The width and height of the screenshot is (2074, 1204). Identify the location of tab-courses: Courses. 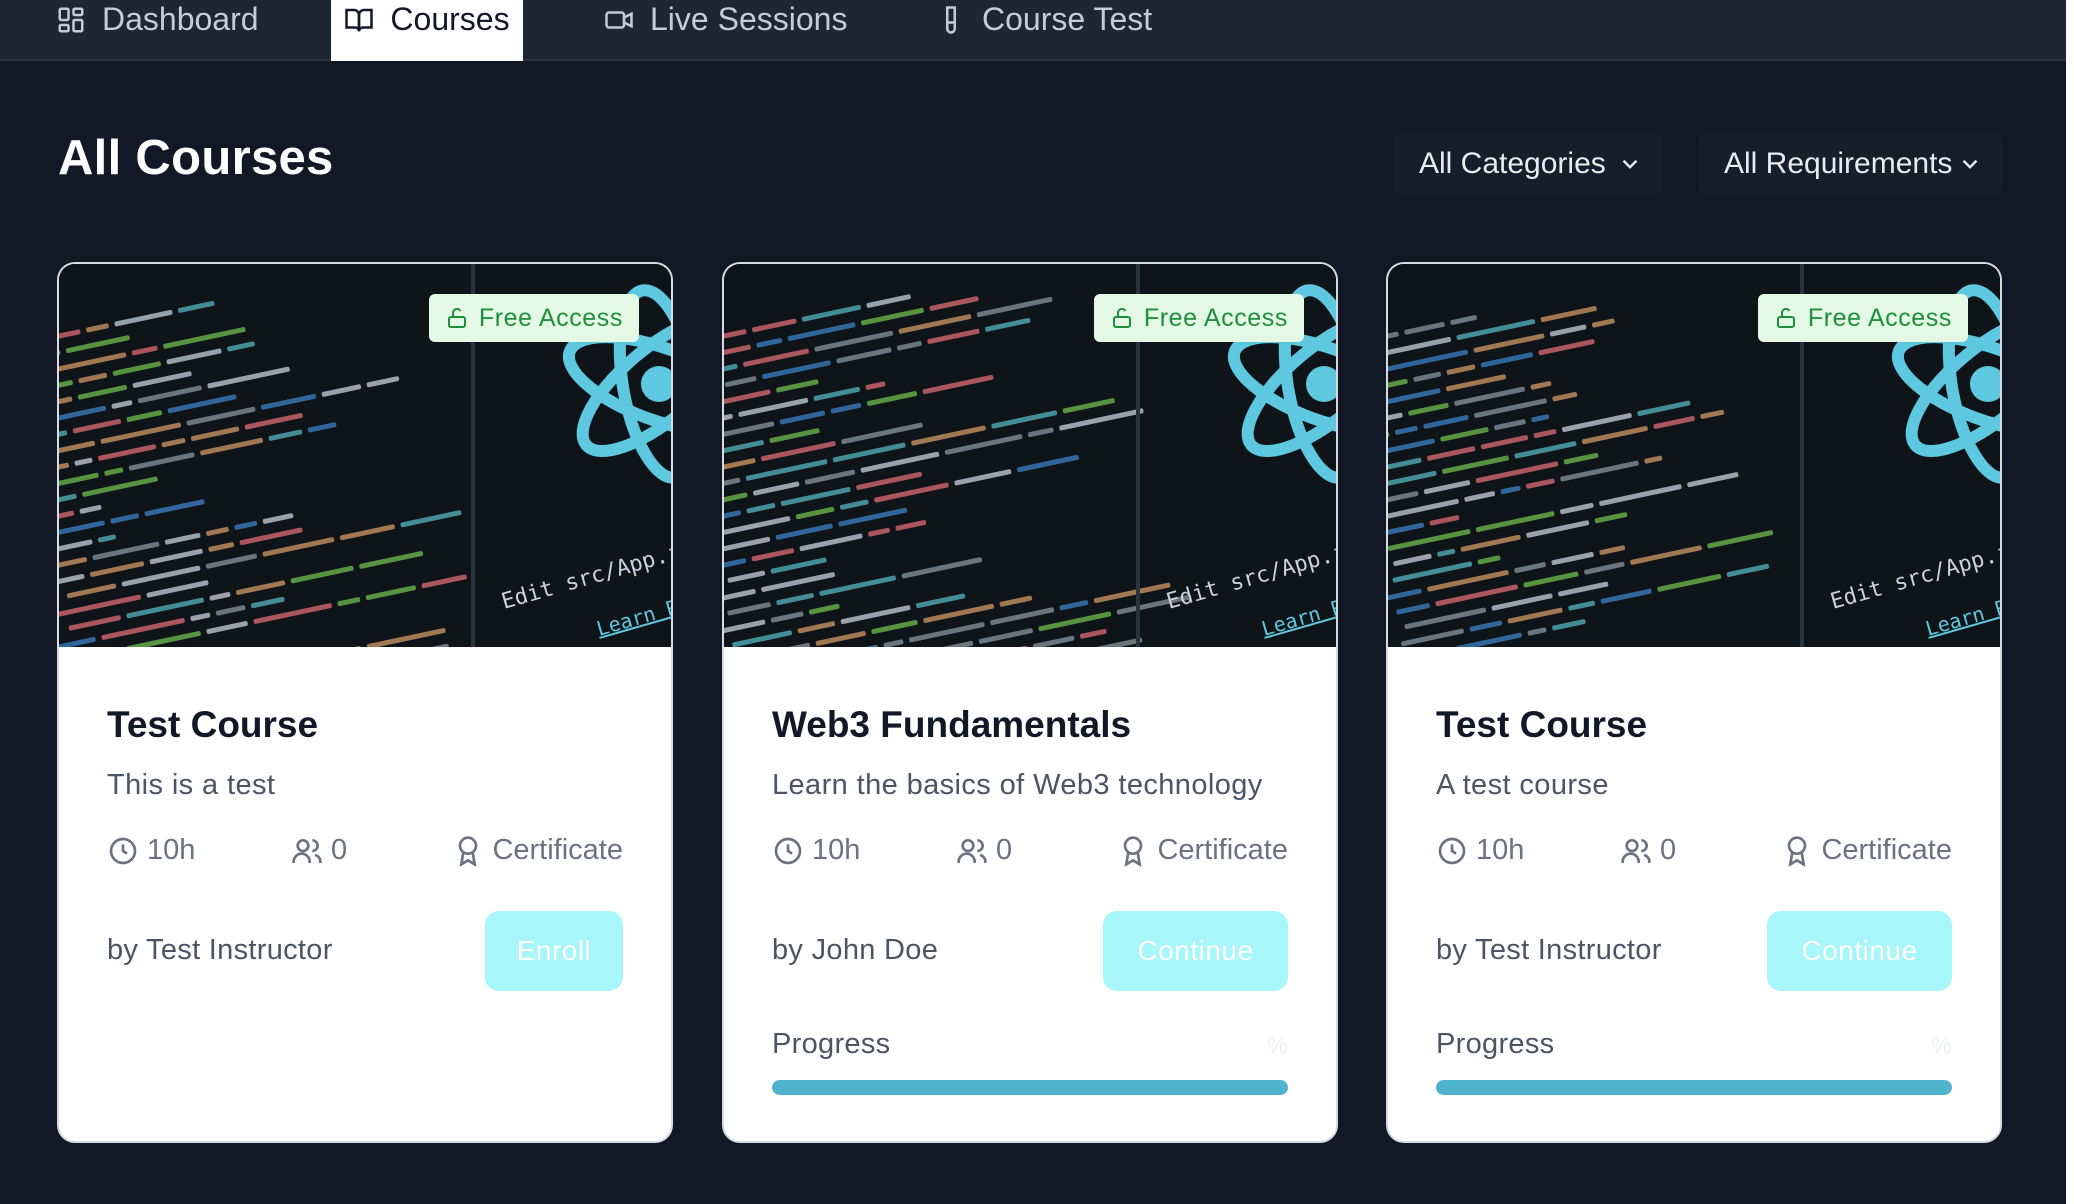
(427, 30).